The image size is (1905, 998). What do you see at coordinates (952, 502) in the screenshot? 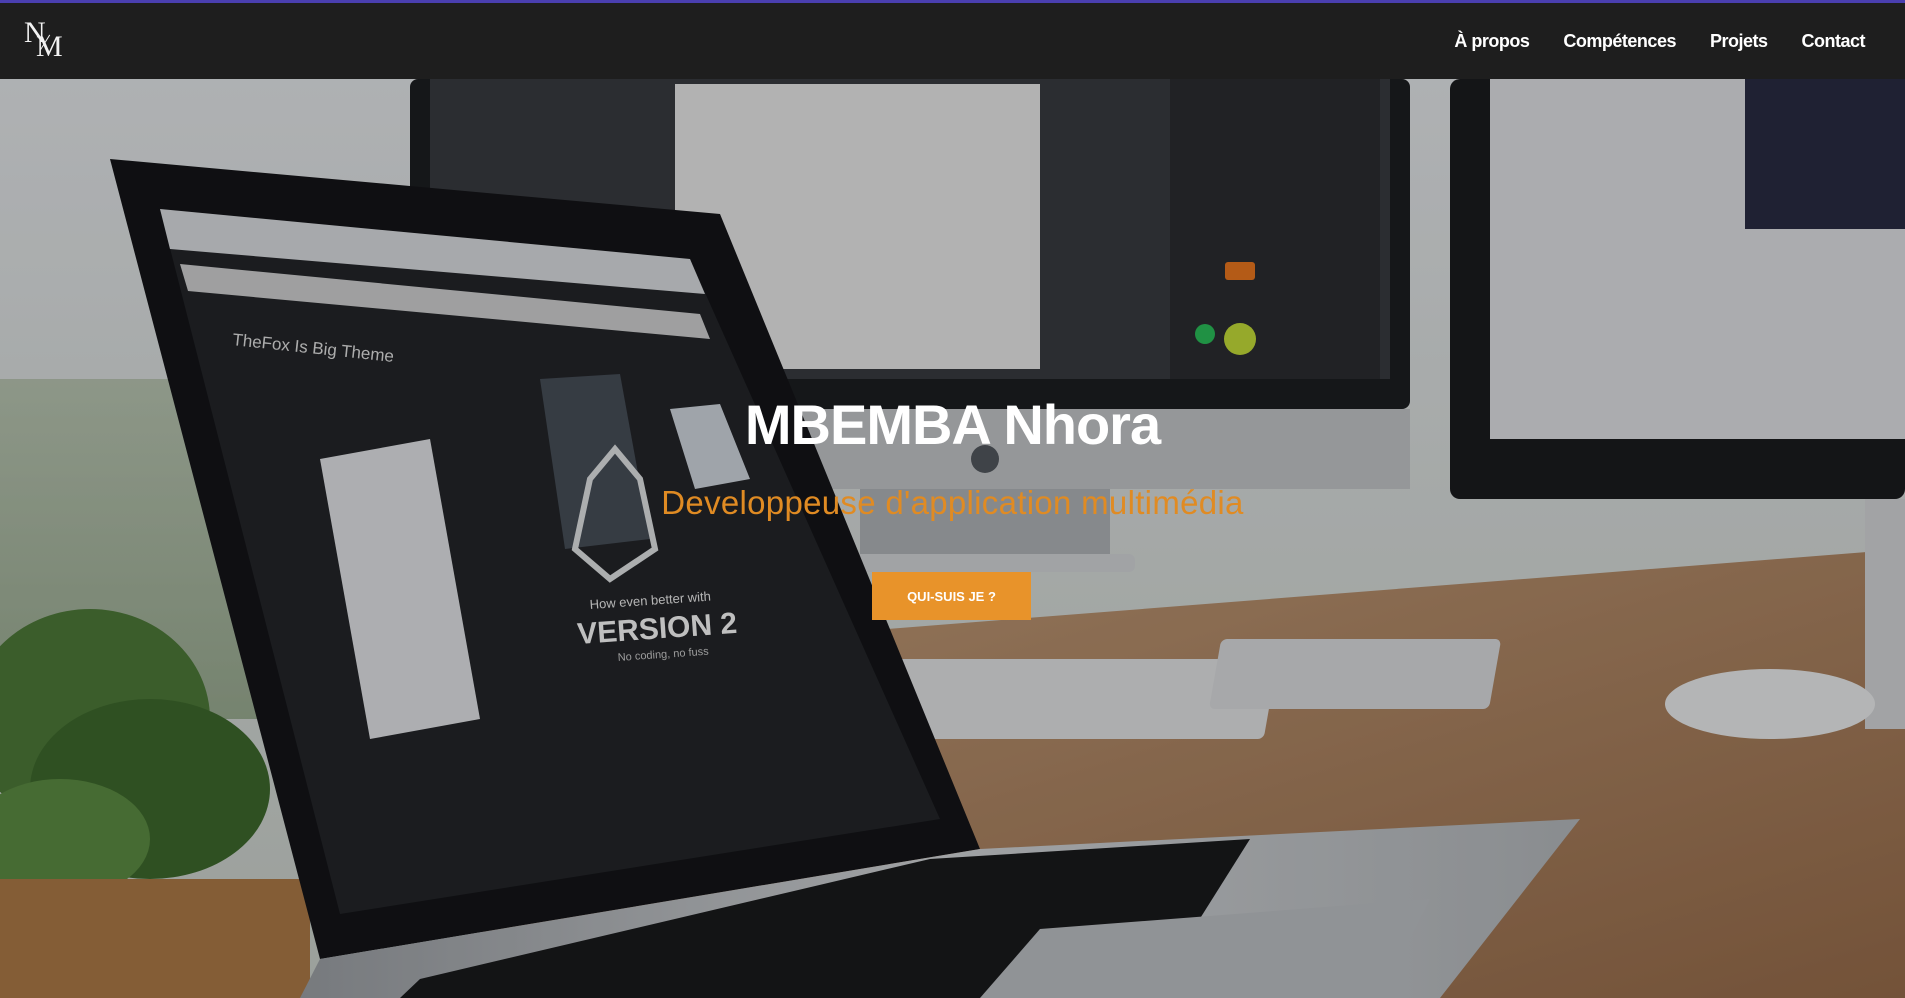
I see `hero-subtitle: Developpeuse d'application multimédia` at bounding box center [952, 502].